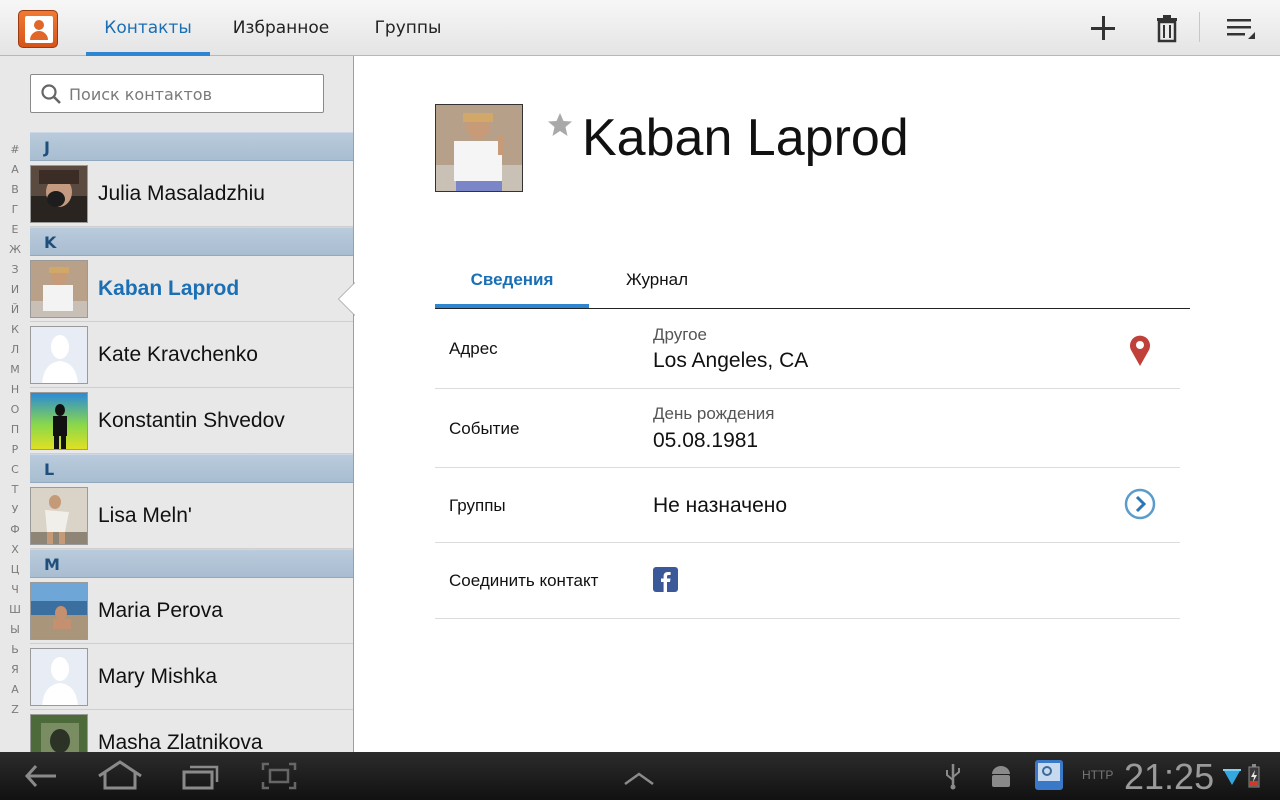 The height and width of the screenshot is (800, 1280). I want to click on tab-history: Журнал, so click(657, 282).